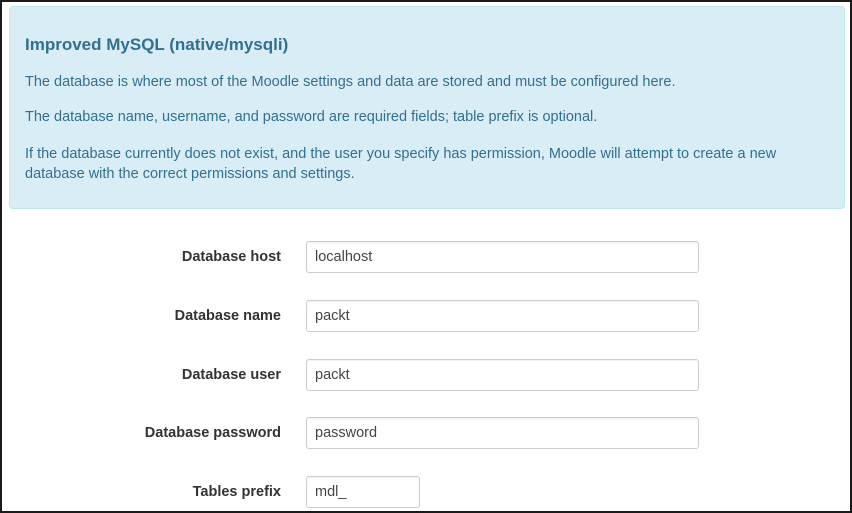  I want to click on form-row-database-password: Database password, so click(426, 433).